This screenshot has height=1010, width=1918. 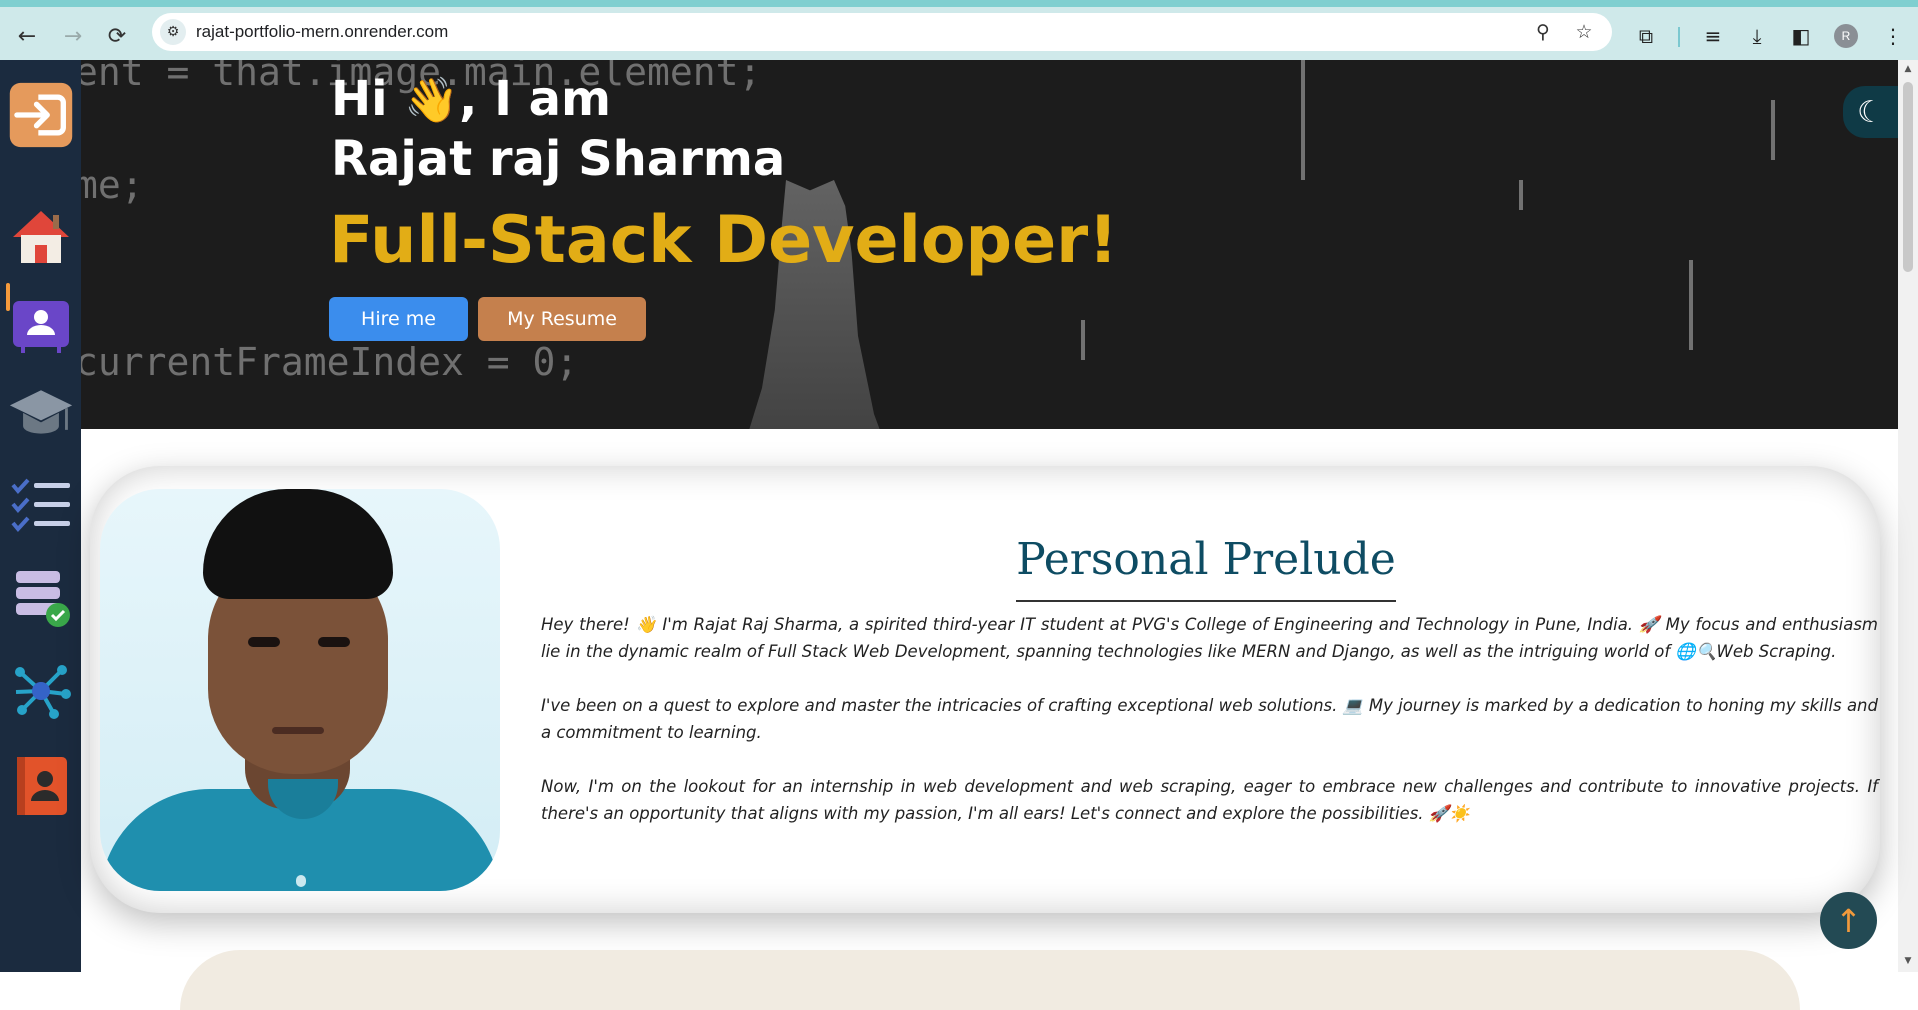 I want to click on scroll-up-arrow-icon: ▲, so click(x=1908, y=71).